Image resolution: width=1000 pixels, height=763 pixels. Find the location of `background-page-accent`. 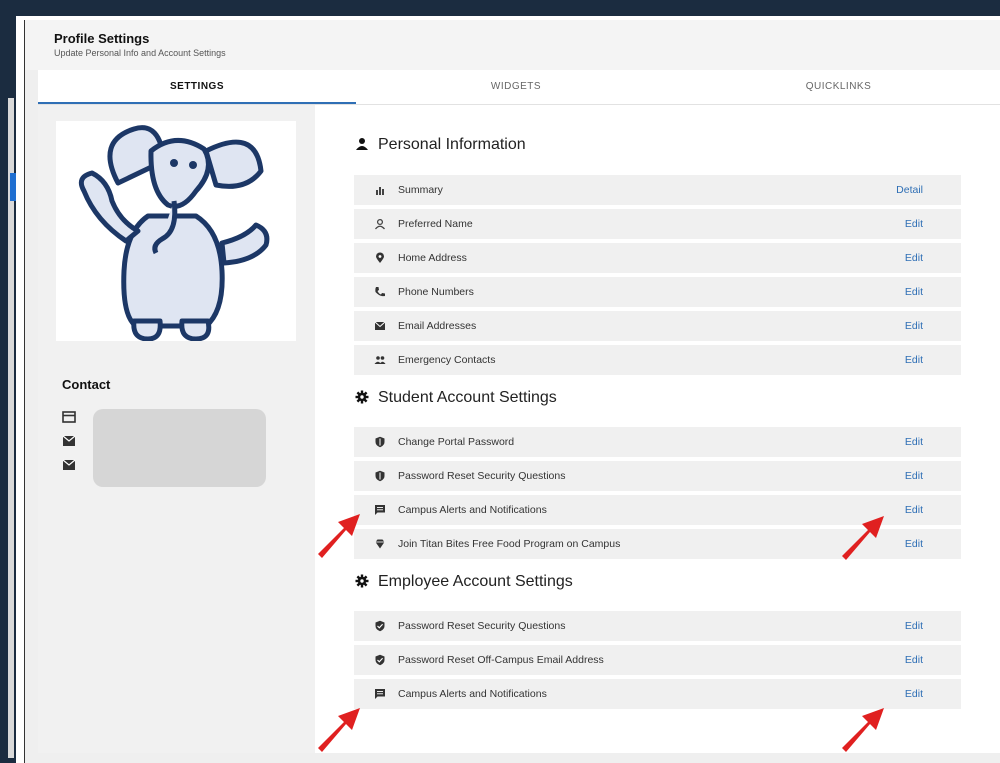

background-page-accent is located at coordinates (13, 187).